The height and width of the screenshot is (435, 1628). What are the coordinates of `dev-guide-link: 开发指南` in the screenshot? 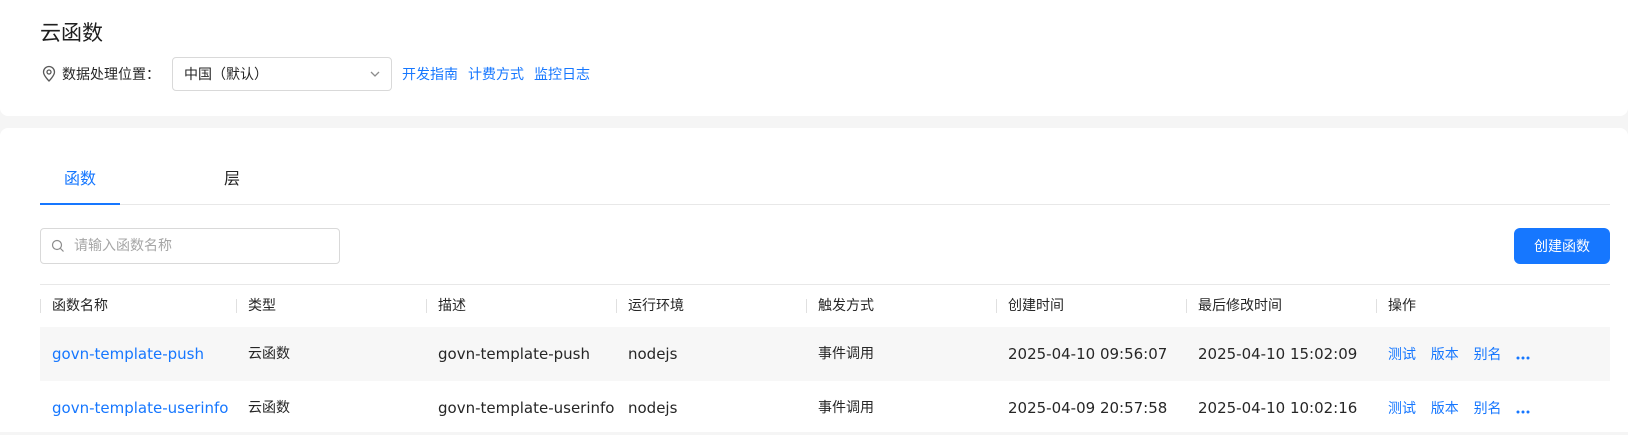 It's located at (430, 74).